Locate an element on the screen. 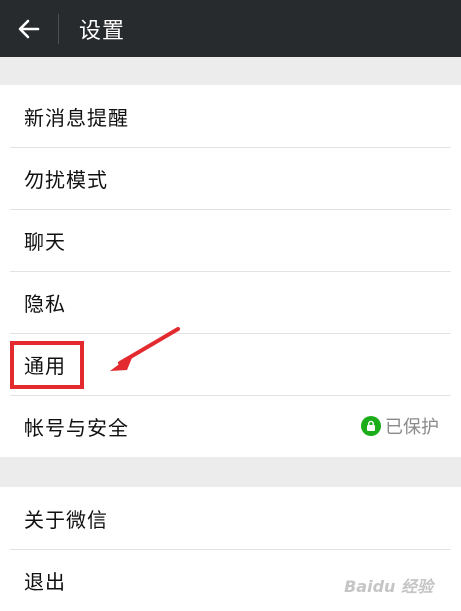 This screenshot has height=611, width=461. watermark: Baidu 经验 is located at coordinates (388, 586).